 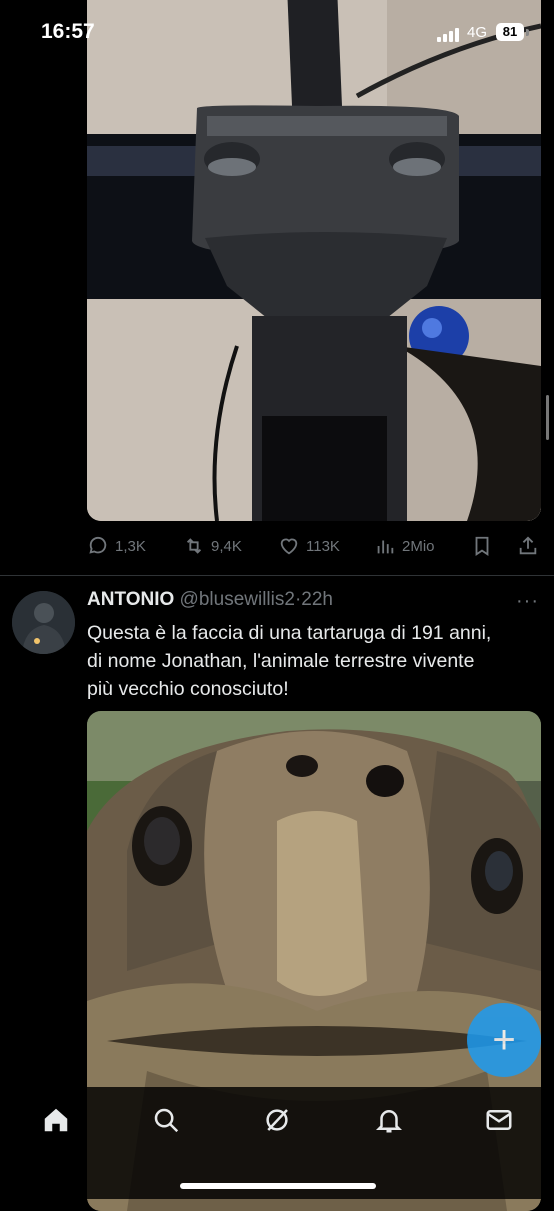 I want to click on compose-button: +, so click(x=504, y=1040).